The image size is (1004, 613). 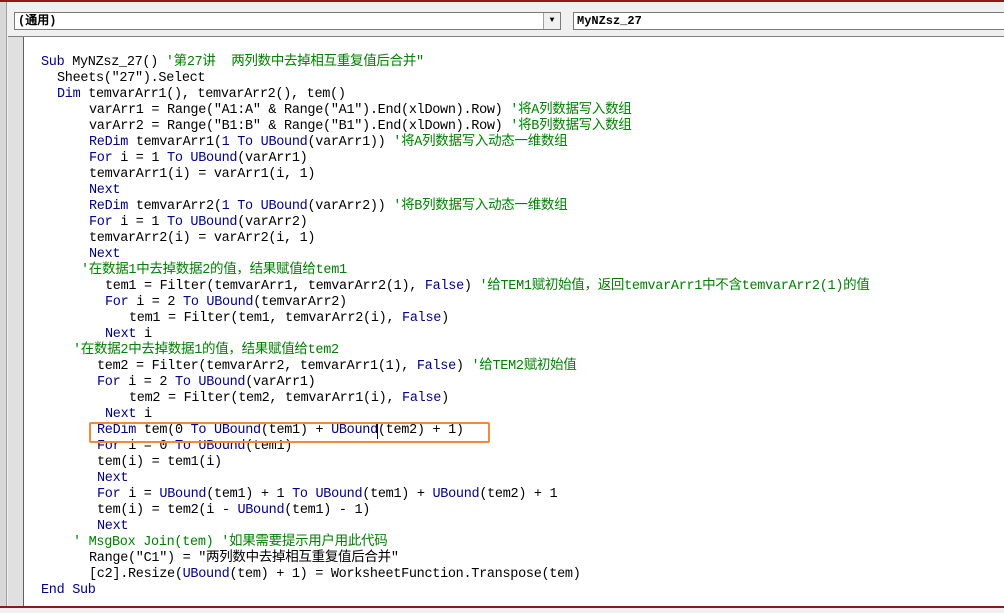 I want to click on chevron-down-icon: ▼, so click(x=551, y=21).